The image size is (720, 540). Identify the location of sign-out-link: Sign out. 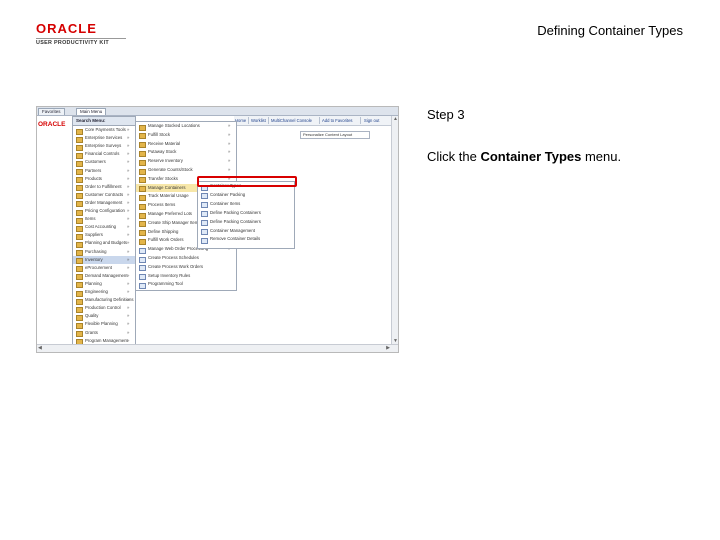
(371, 120).